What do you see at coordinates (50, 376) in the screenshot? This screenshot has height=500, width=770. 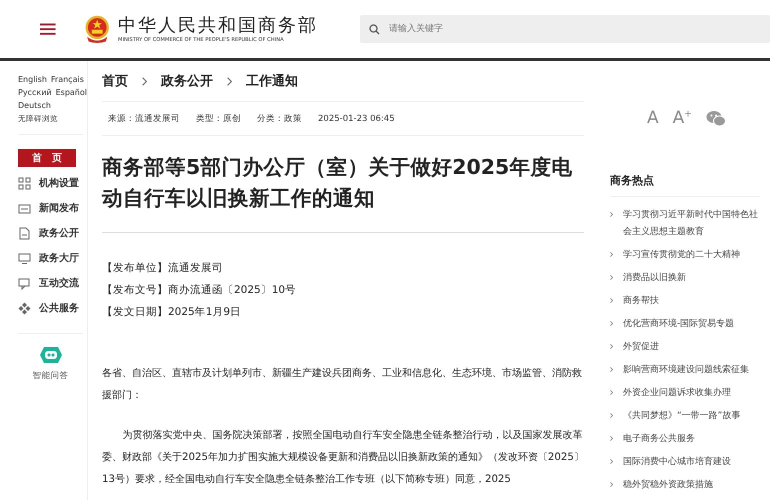 I see `assistant-label: 智能问答` at bounding box center [50, 376].